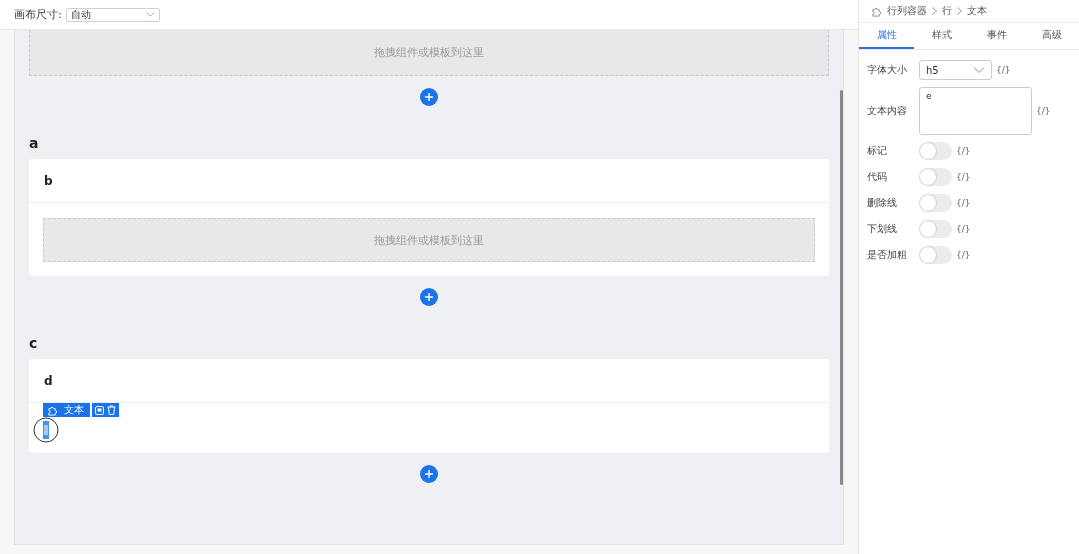 This screenshot has height=554, width=1079. Describe the element at coordinates (105, 410) in the screenshot. I see `toolbar-actions` at that location.